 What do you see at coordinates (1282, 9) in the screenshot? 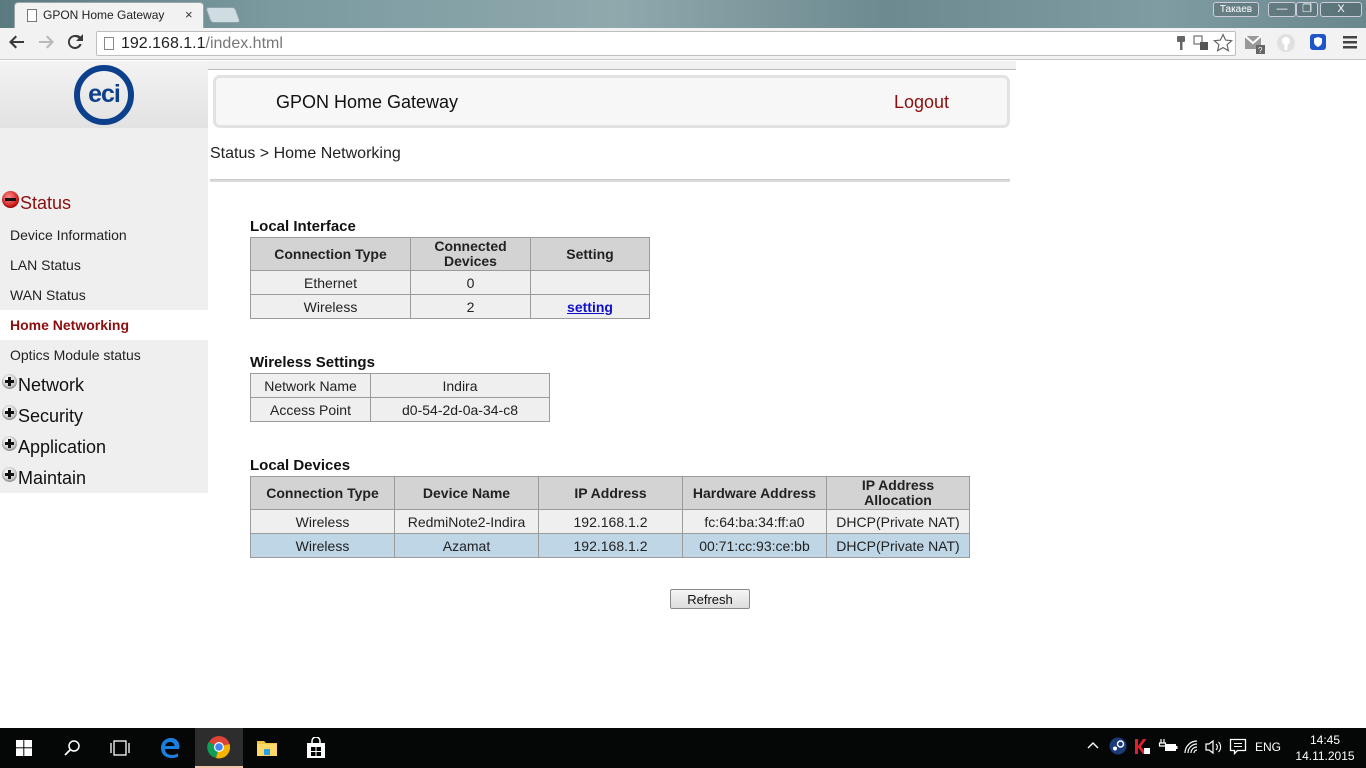
I see `minimize-button: —` at bounding box center [1282, 9].